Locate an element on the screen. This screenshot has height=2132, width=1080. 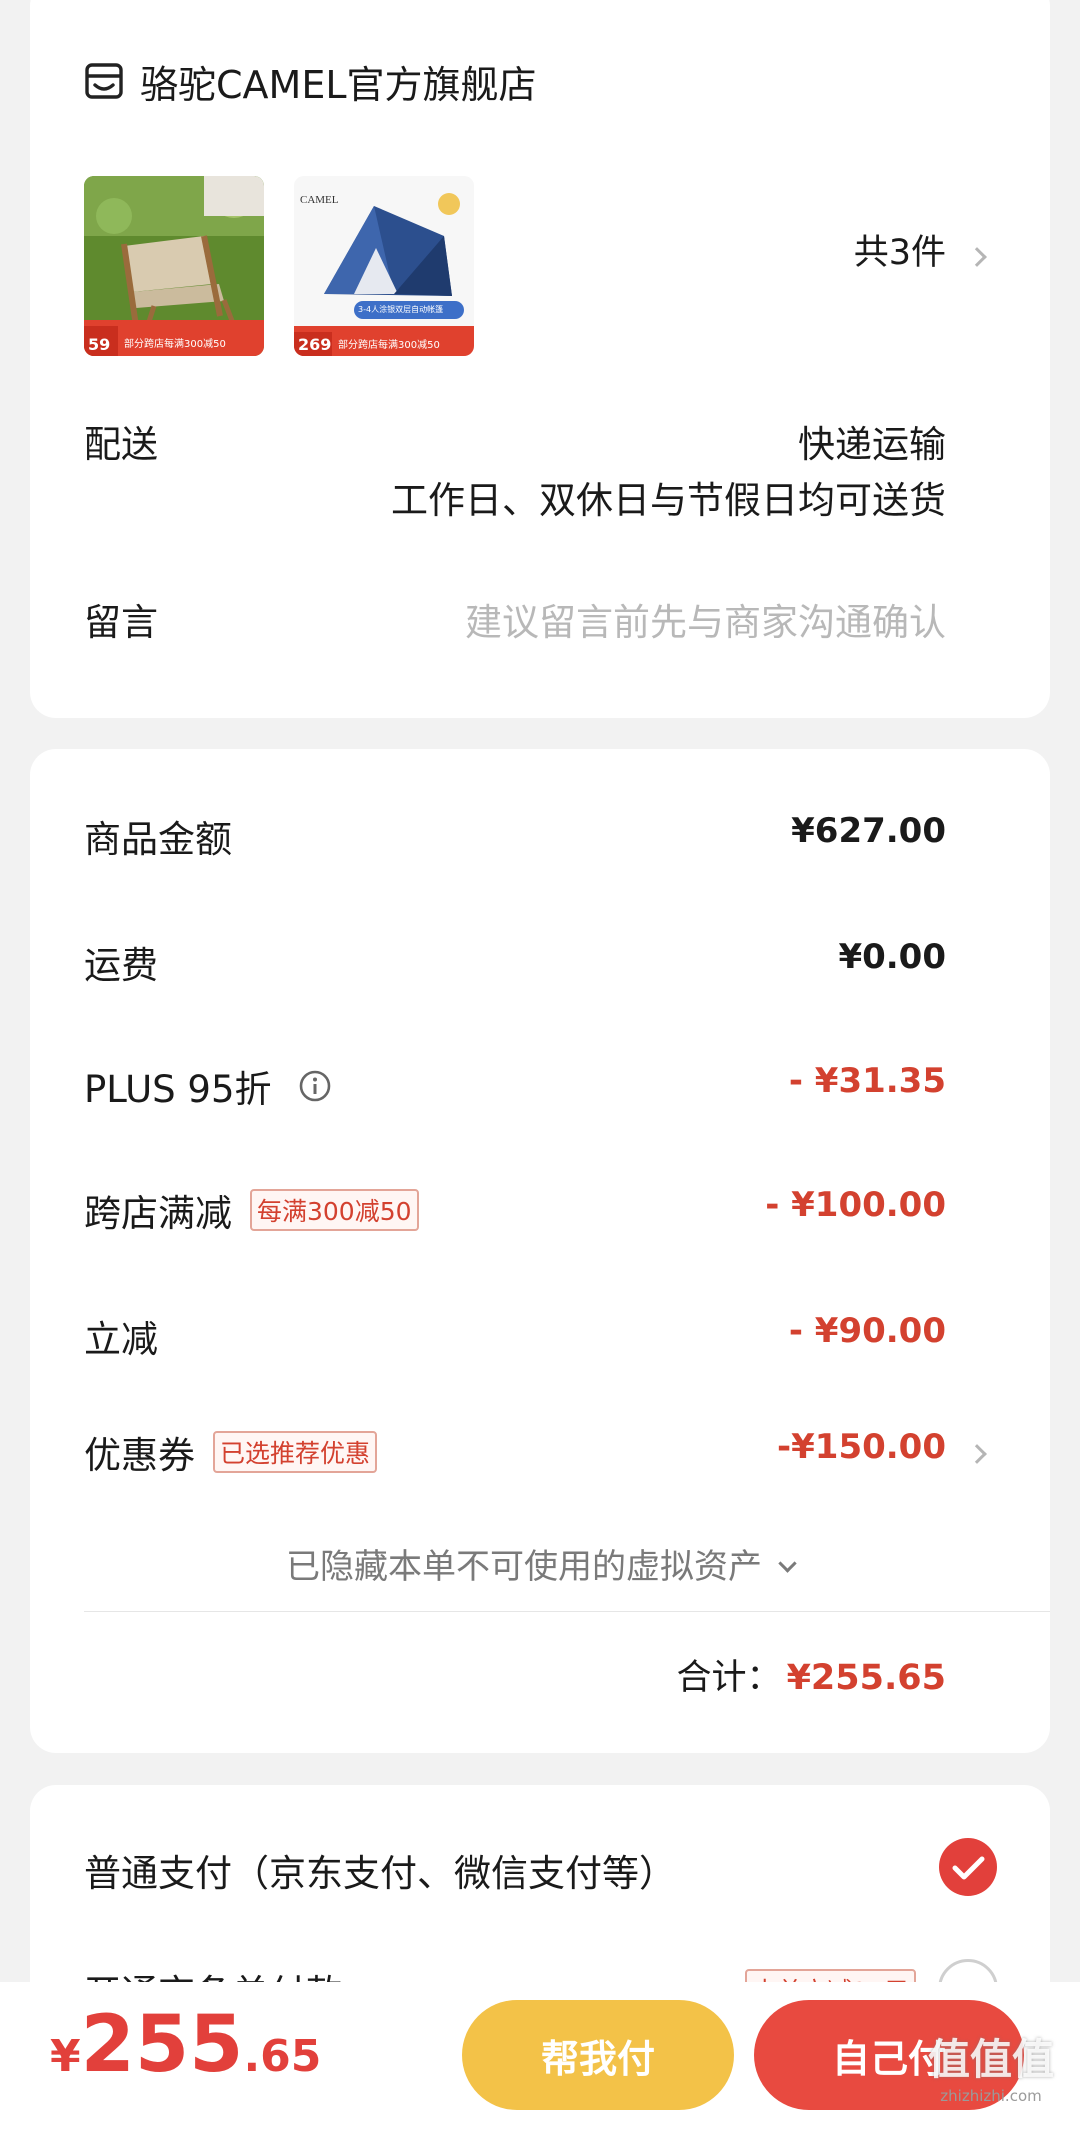
divider is located at coordinates (567, 1611).